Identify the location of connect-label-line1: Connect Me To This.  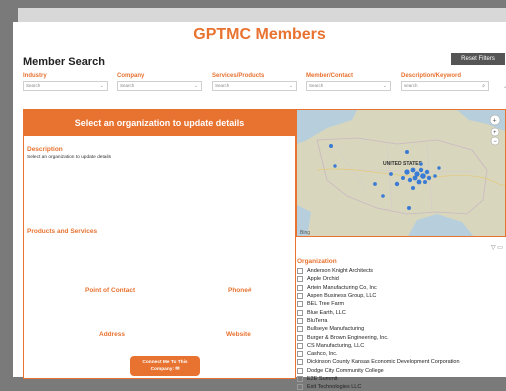
(165, 362).